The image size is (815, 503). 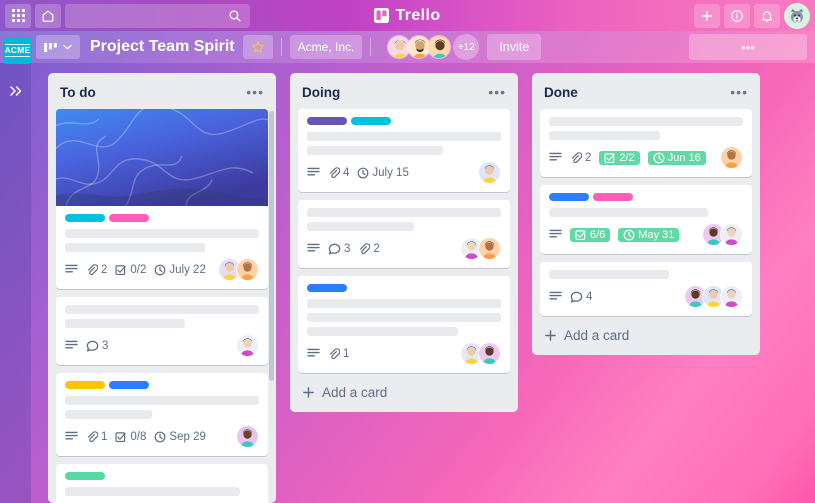 What do you see at coordinates (649, 234) in the screenshot?
I see `badge-due-done: May 31` at bounding box center [649, 234].